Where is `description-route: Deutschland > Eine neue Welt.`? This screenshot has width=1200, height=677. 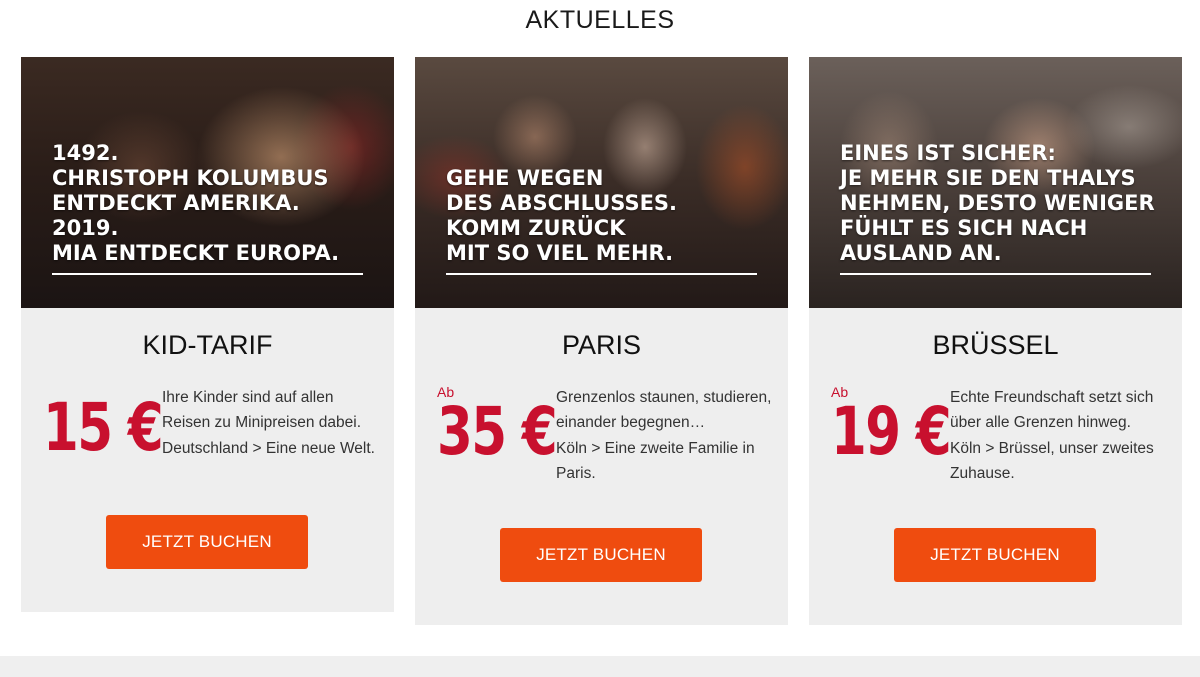 description-route: Deutschland > Eine neue Welt. is located at coordinates (268, 448).